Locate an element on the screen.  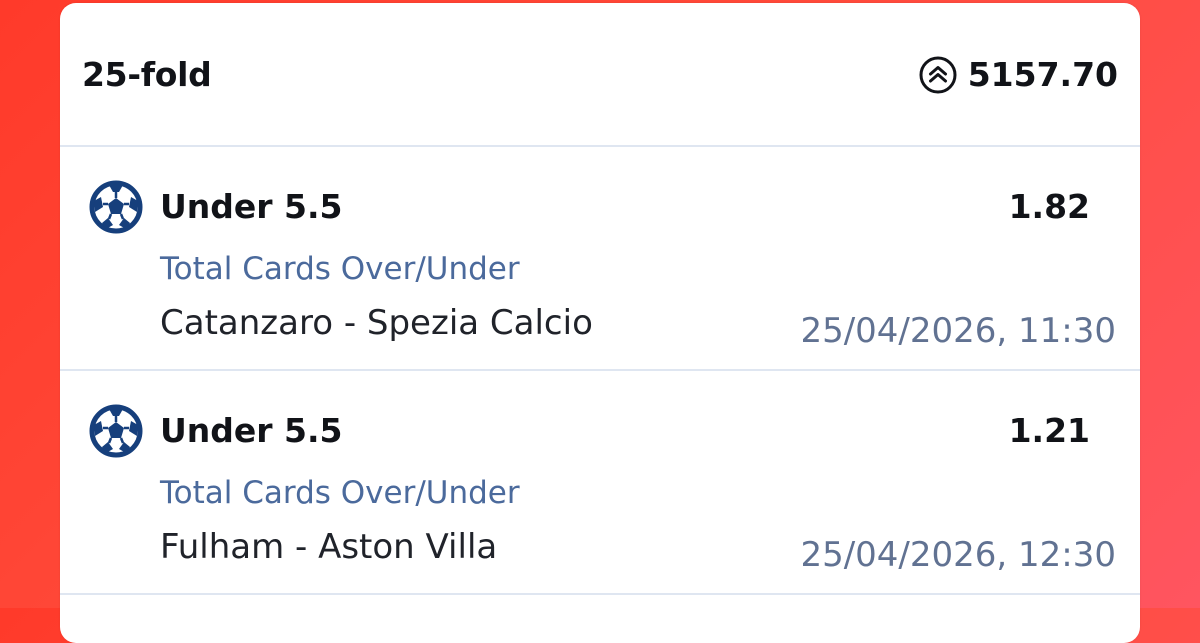
stake-coin-icon is located at coordinates (938, 75).